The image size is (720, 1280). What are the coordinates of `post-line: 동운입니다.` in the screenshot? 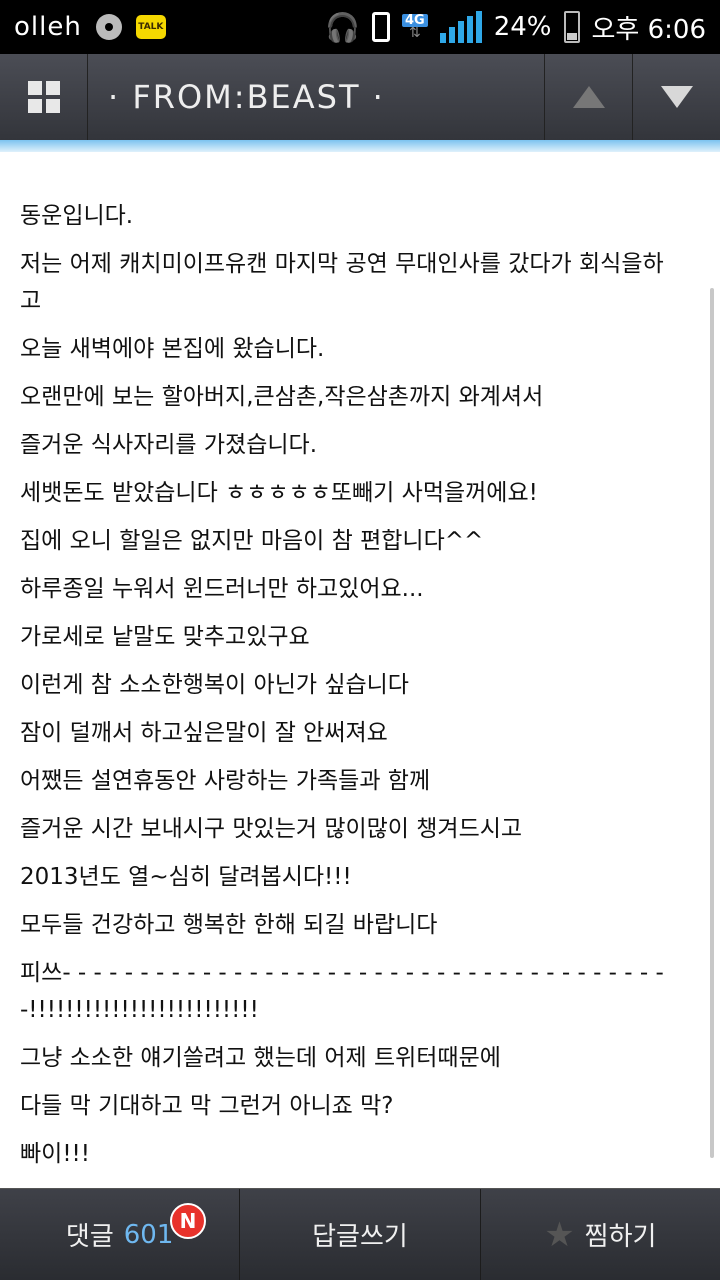 It's located at (77, 216).